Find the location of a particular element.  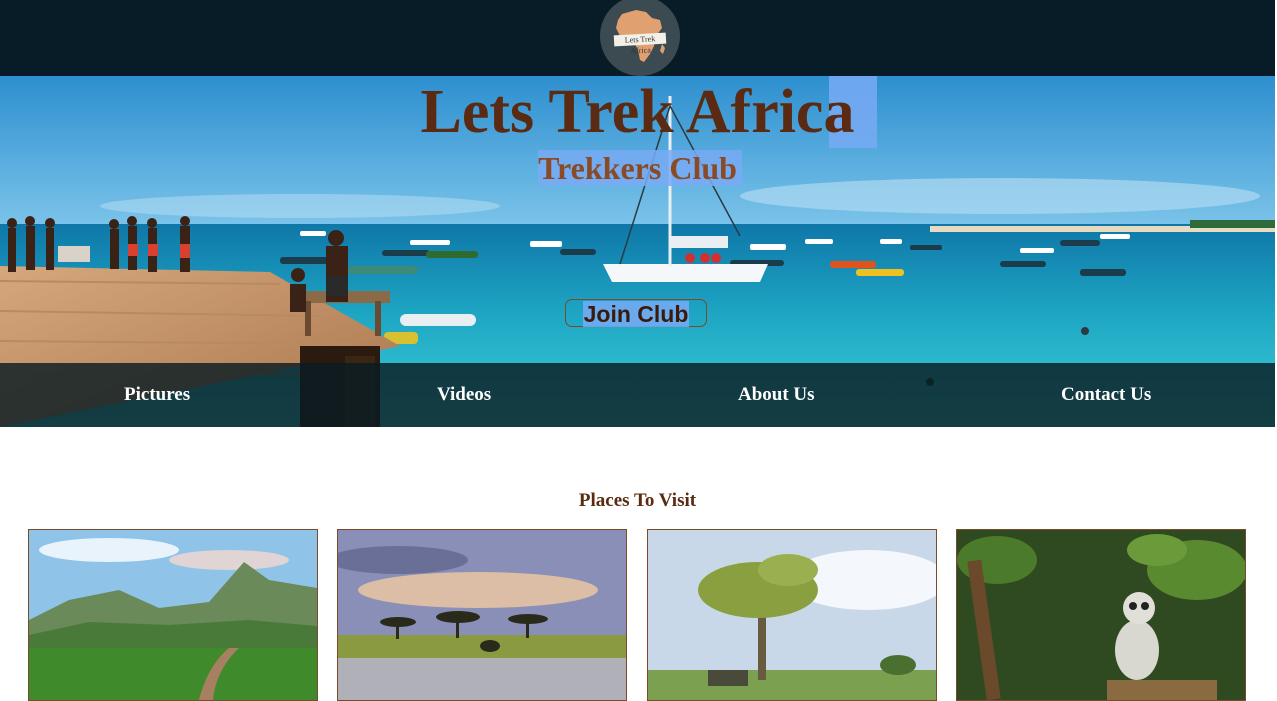

place-card-lemur is located at coordinates (1101, 615).